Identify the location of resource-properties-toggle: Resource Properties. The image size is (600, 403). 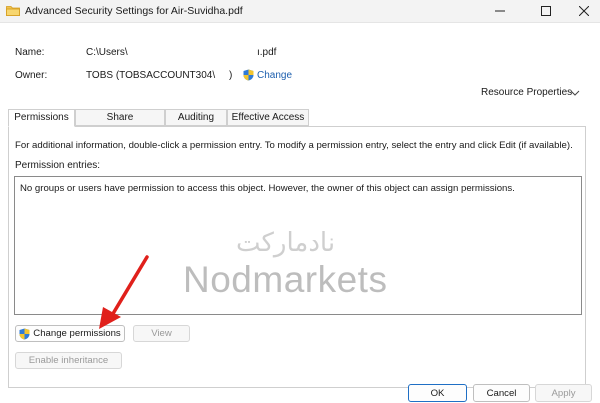
(526, 92).